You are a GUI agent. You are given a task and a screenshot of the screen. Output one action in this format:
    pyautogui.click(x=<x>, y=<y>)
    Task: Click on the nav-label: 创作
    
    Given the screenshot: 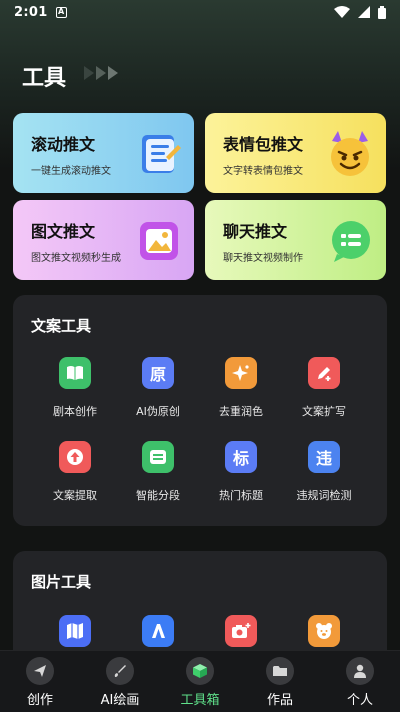 What is the action you would take?
    pyautogui.click(x=39, y=700)
    